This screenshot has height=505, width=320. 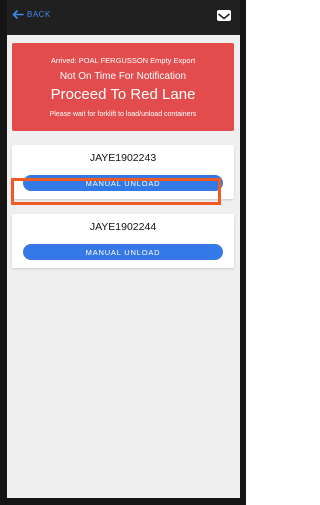 What do you see at coordinates (123, 17) in the screenshot?
I see `top-bar: BACK` at bounding box center [123, 17].